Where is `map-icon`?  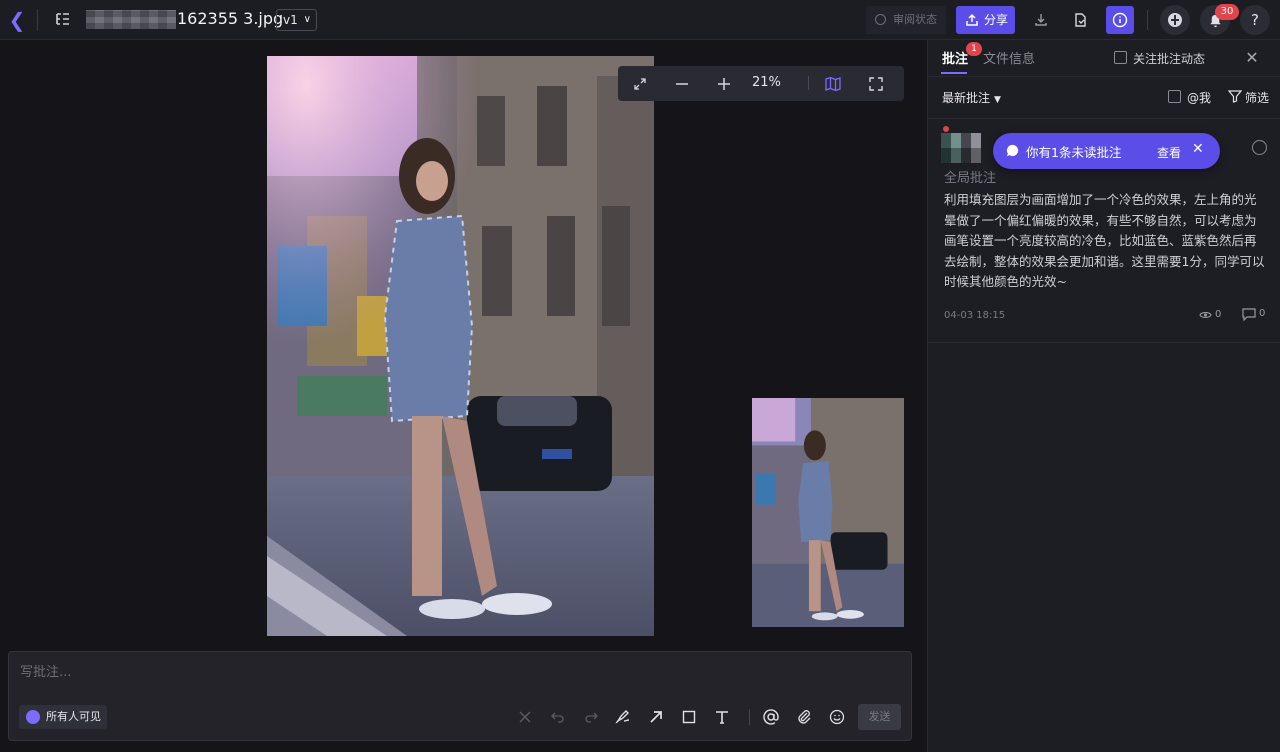 map-icon is located at coordinates (833, 84).